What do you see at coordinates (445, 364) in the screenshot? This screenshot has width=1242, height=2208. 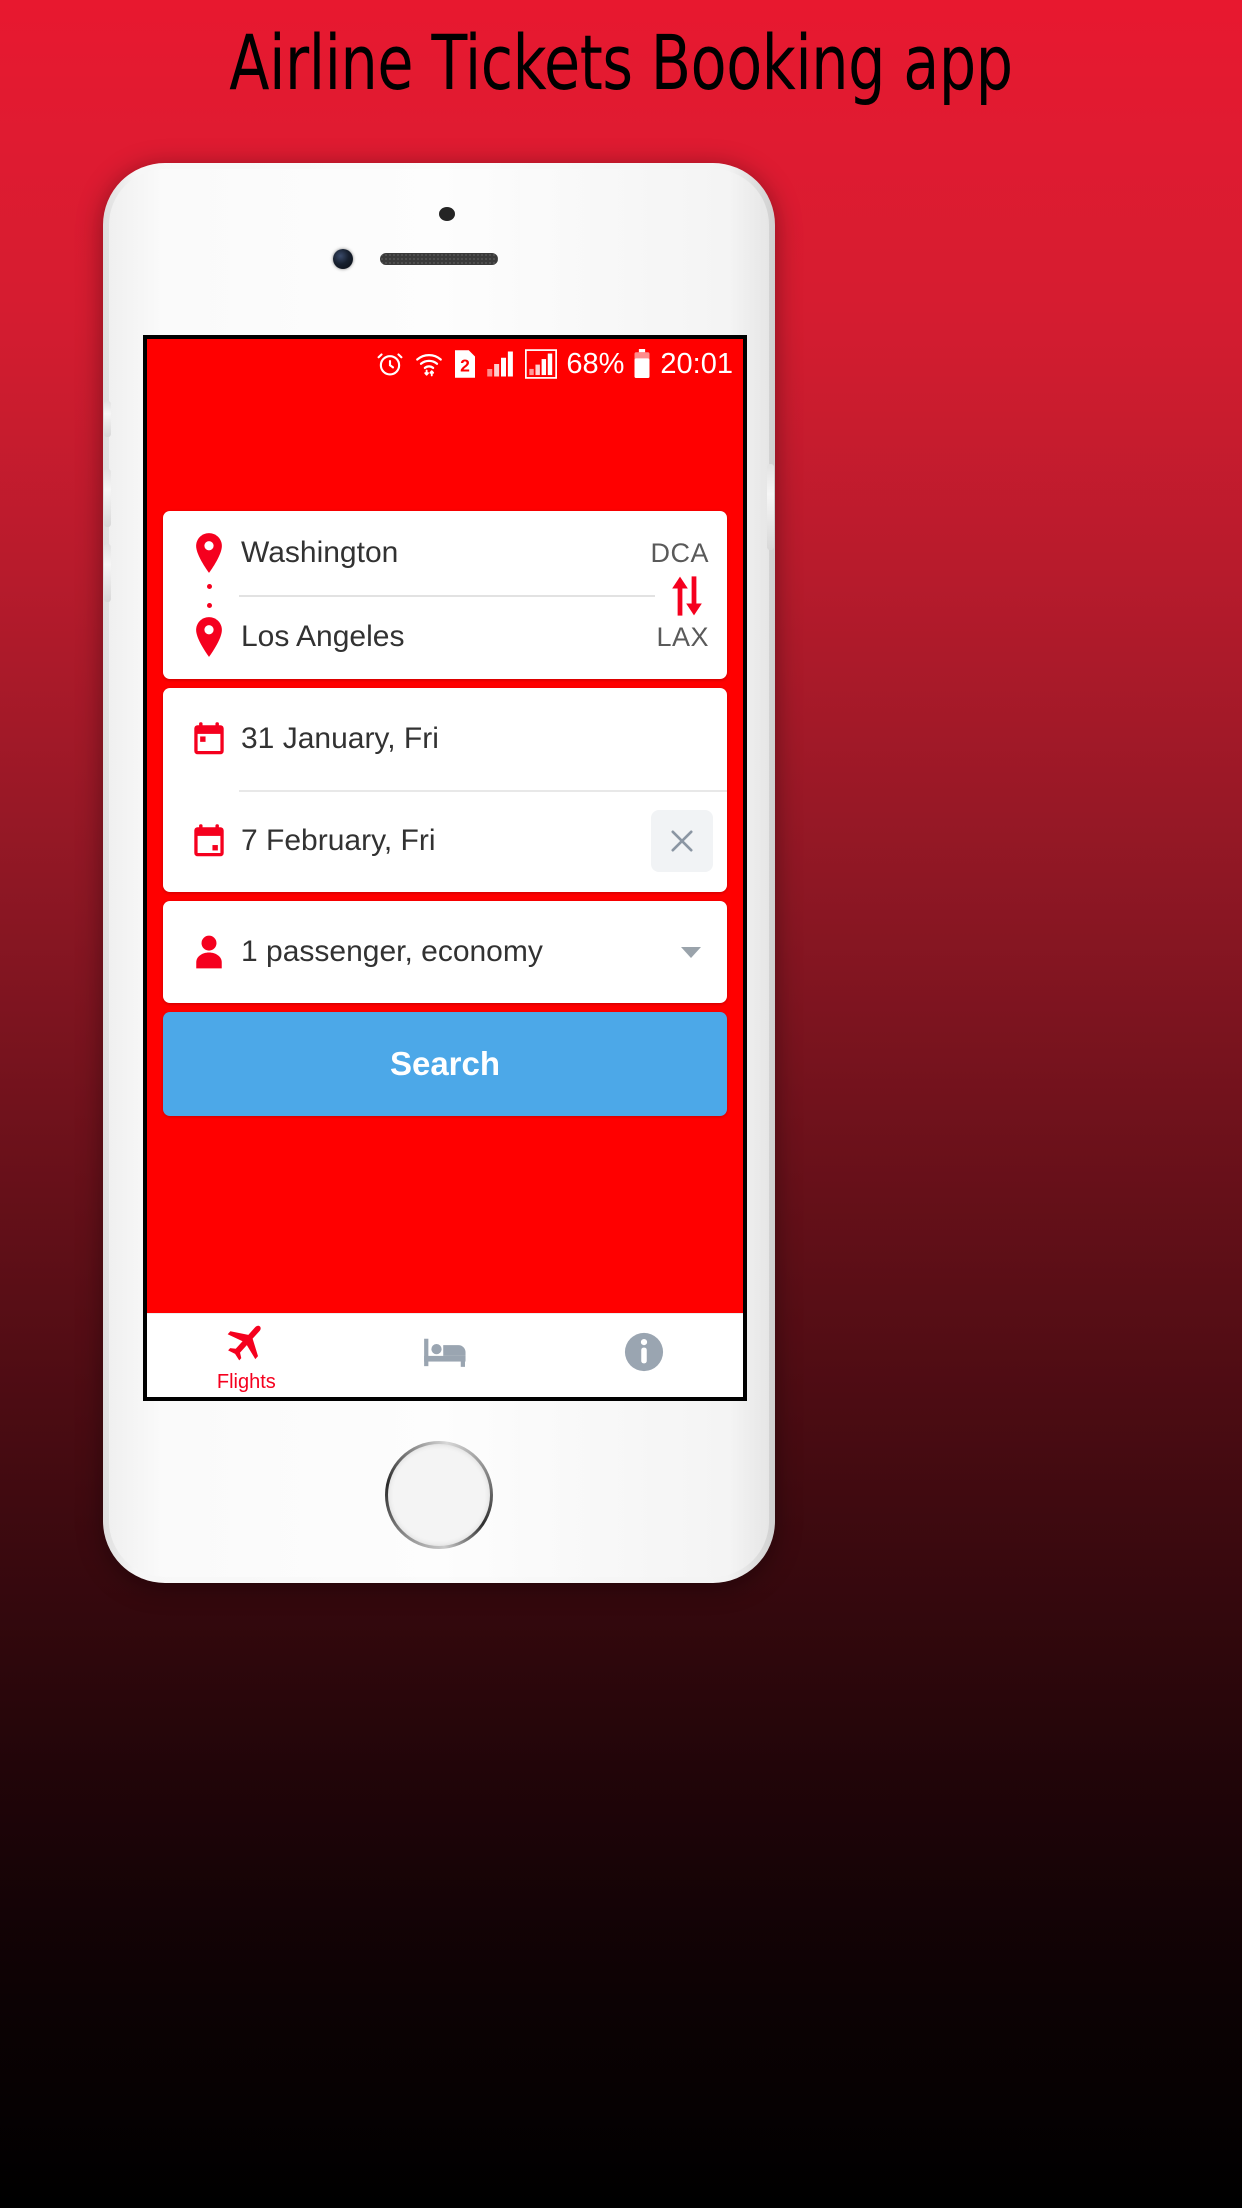 I see `status-bar: 2 68% 20:01` at bounding box center [445, 364].